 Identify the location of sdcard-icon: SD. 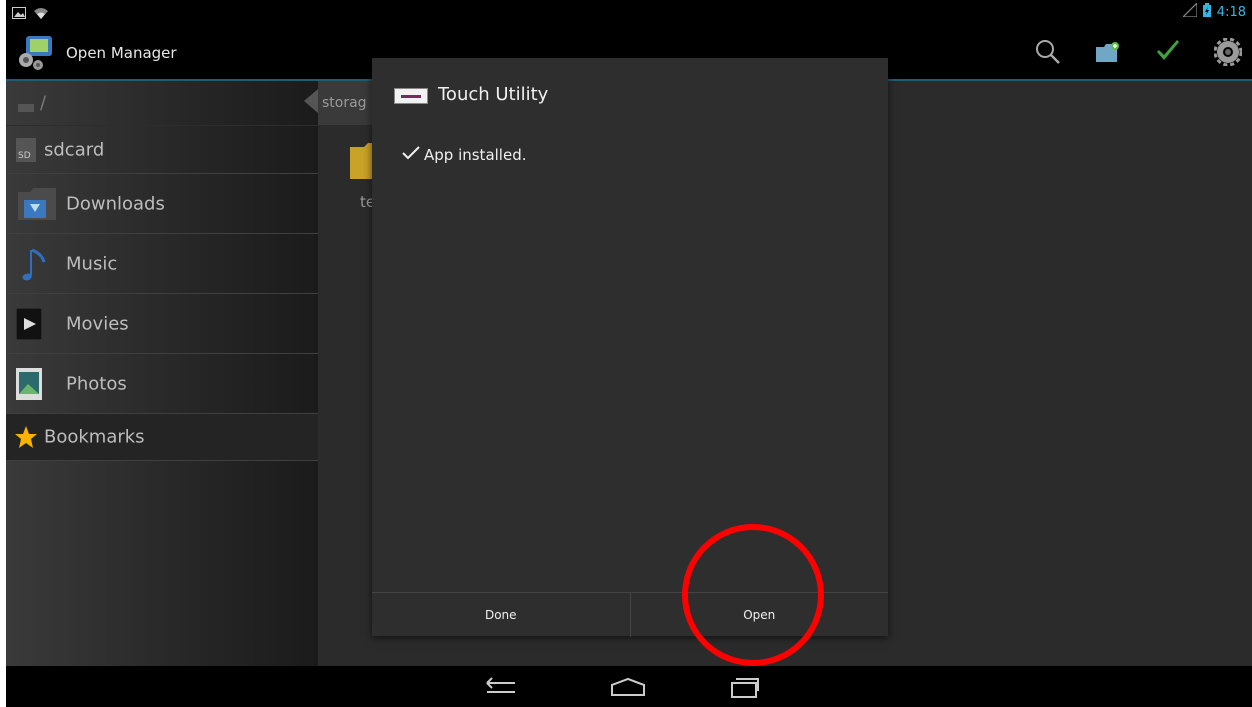
(26, 152).